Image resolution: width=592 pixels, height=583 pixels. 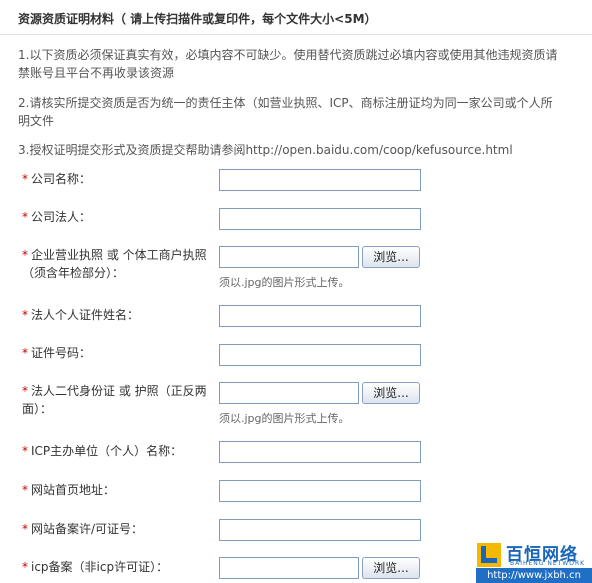 What do you see at coordinates (548, 563) in the screenshot?
I see `watermark-subtitle: BAIHENG NETWORK` at bounding box center [548, 563].